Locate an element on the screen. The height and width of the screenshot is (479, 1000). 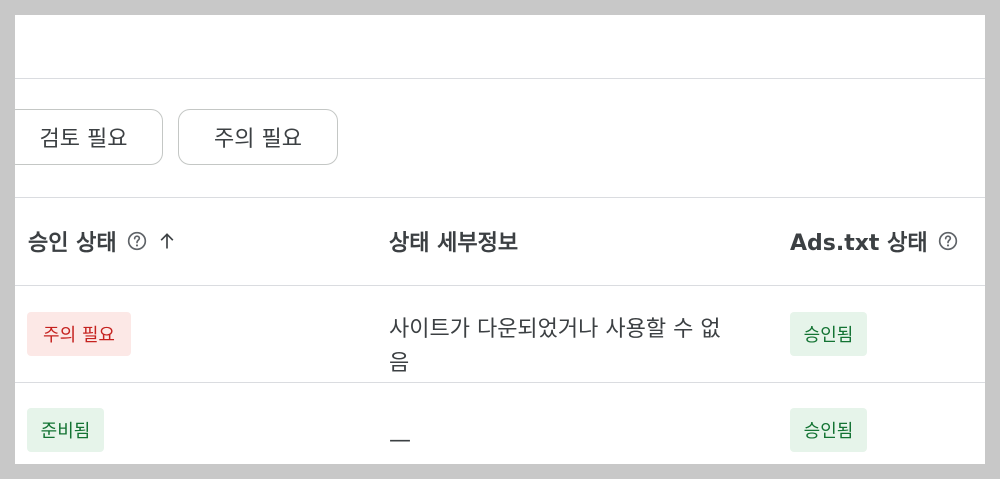
divider-header is located at coordinates (492, 285).